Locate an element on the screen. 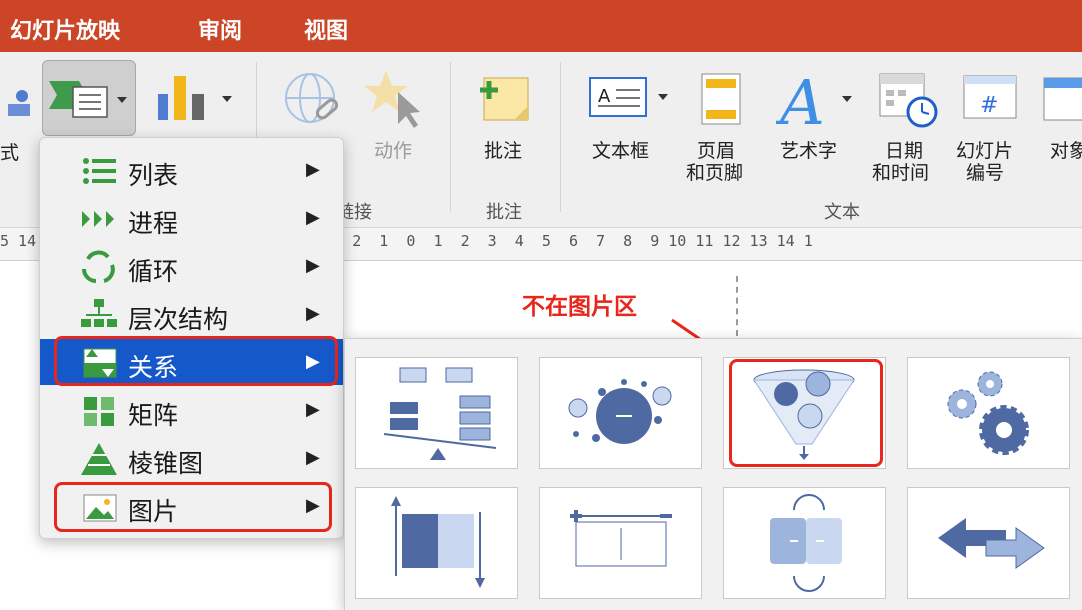 The width and height of the screenshot is (1082, 610). comment-icon is located at coordinates (504, 102).